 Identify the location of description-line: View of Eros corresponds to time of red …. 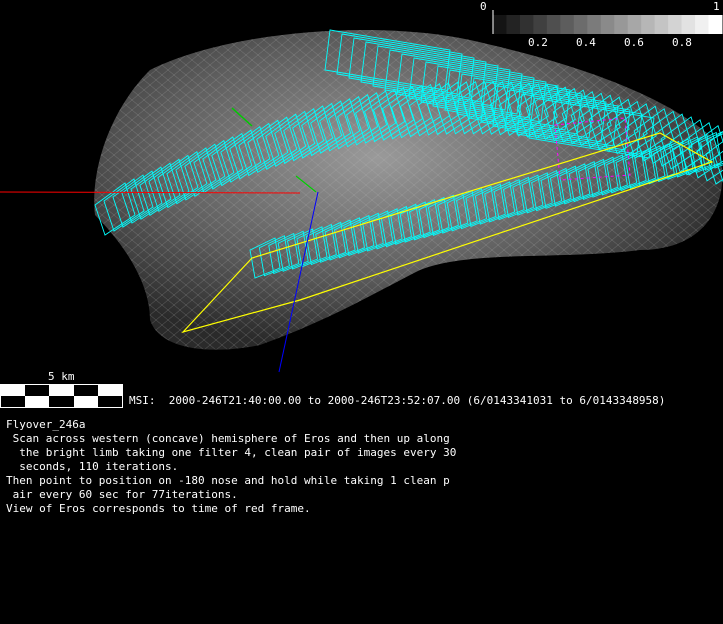
(158, 508).